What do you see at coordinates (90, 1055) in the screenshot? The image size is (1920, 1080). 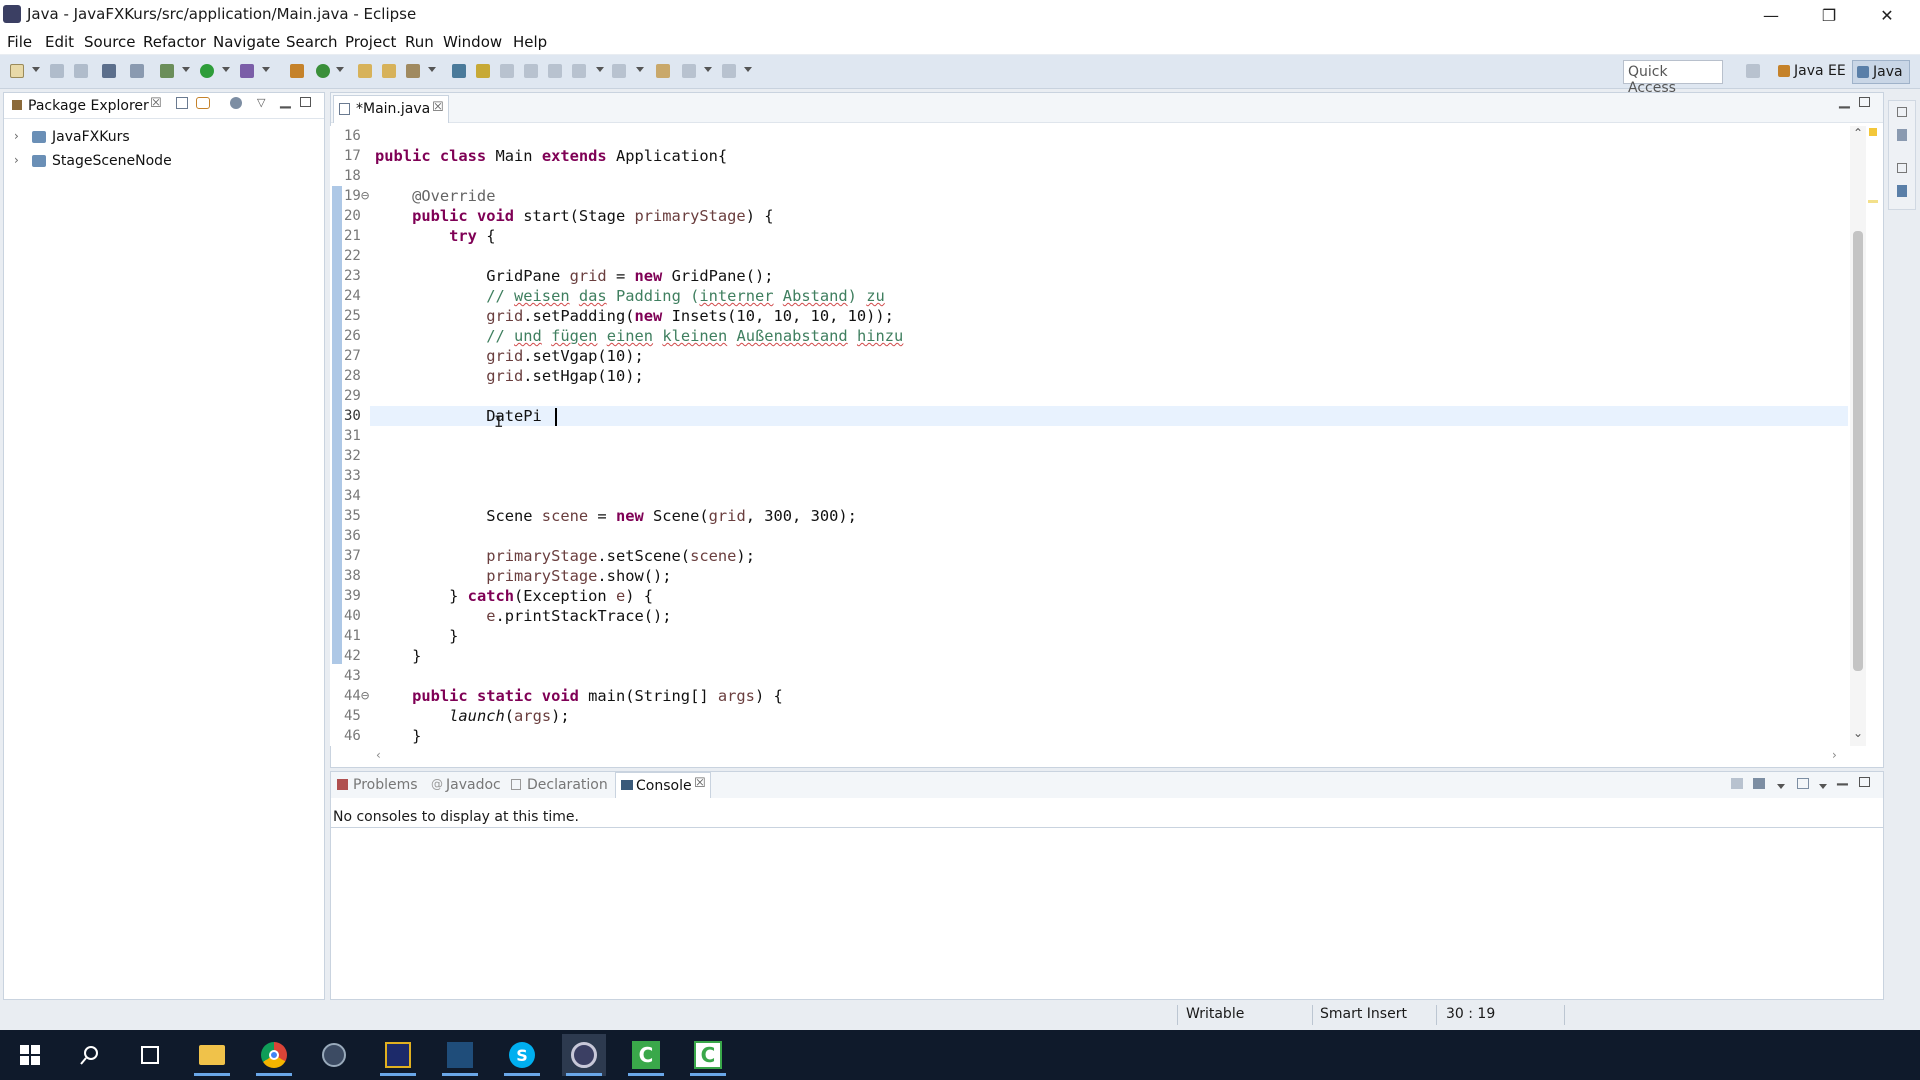 I see `search-taskbar-icon` at bounding box center [90, 1055].